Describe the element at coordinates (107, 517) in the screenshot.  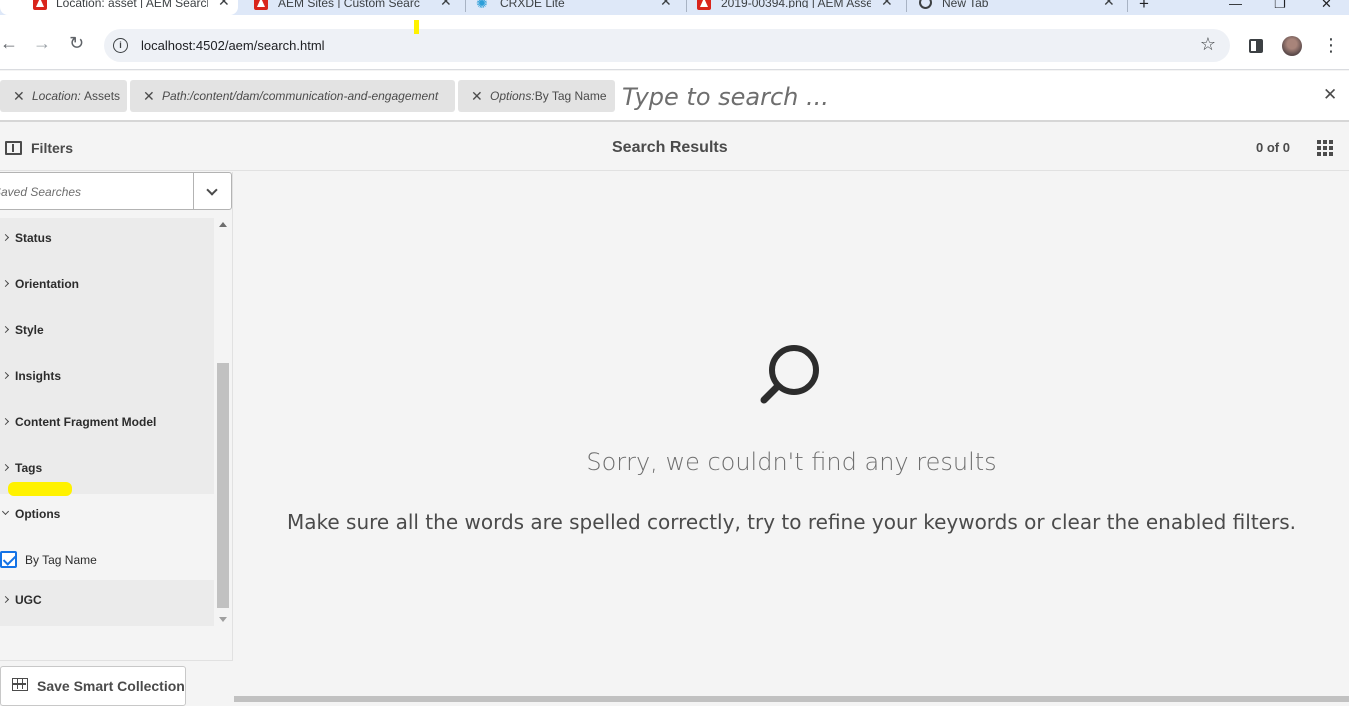
I see `facet-options: Options` at that location.